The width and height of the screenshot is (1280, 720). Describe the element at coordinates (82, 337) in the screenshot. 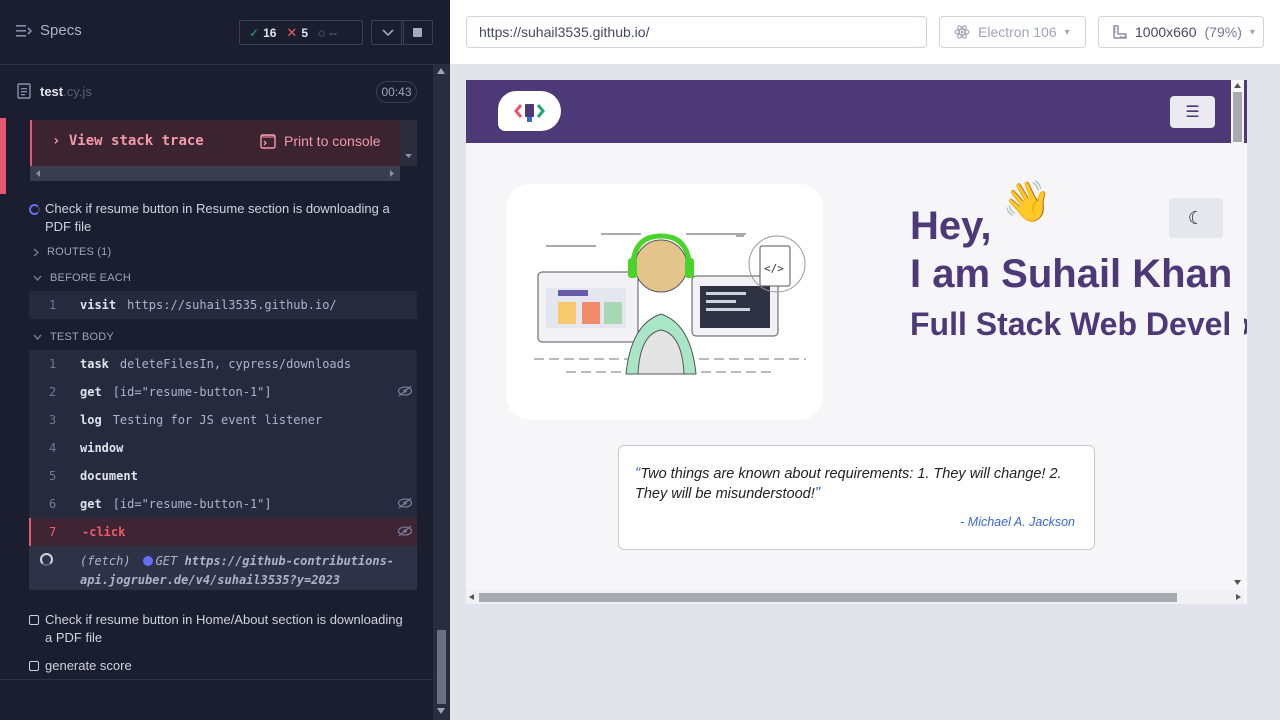

I see `test-body-label: TEST BODY` at that location.